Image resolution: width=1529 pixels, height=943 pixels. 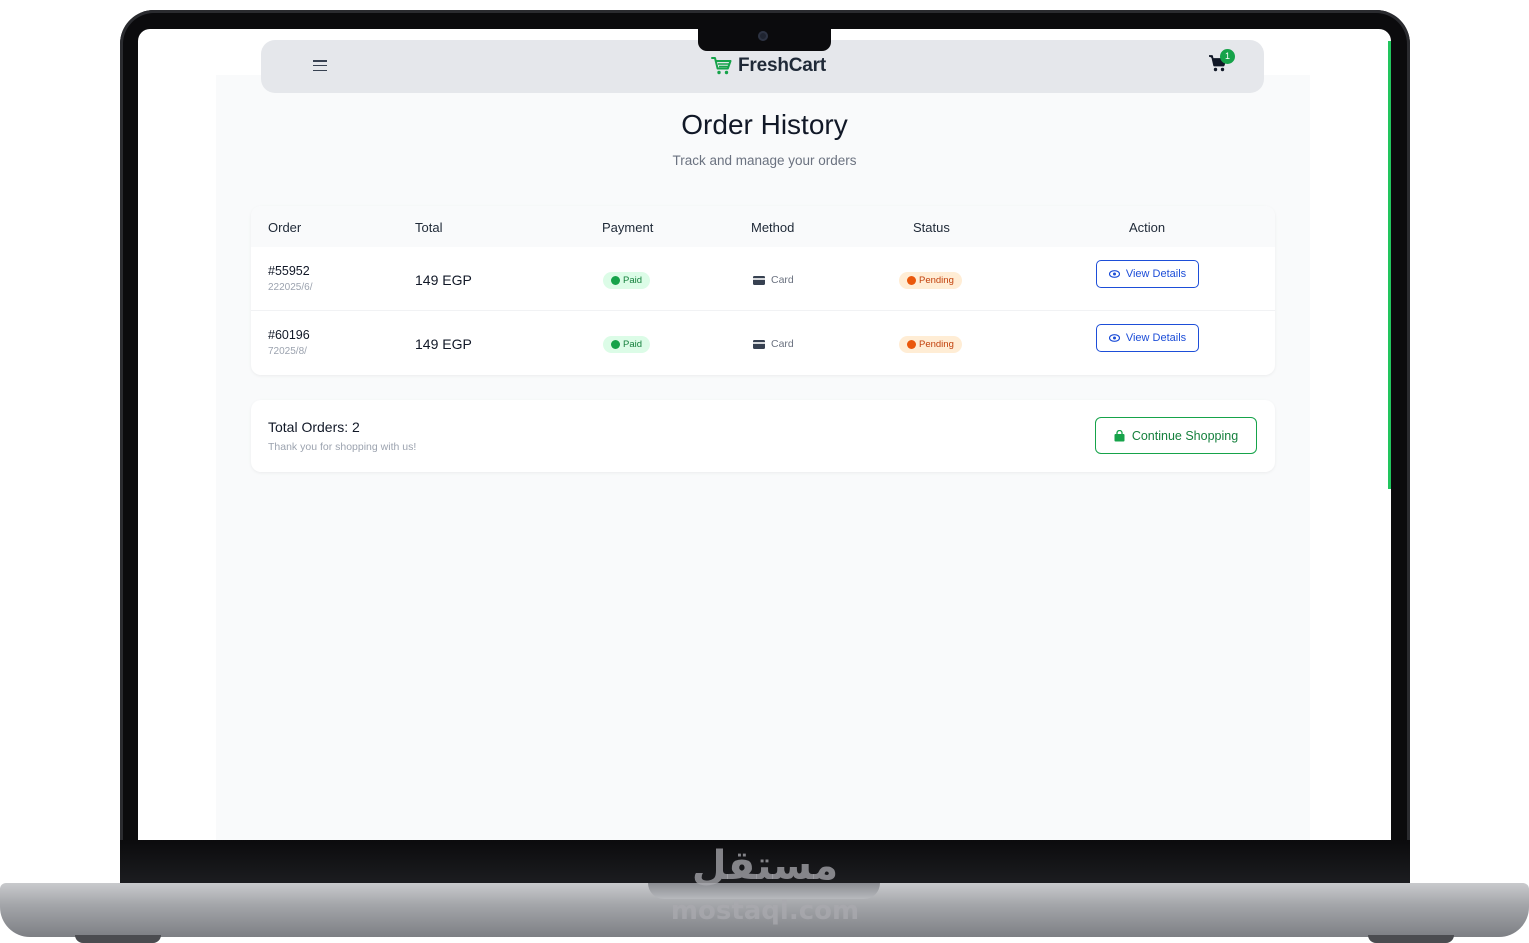 What do you see at coordinates (342, 447) in the screenshot?
I see `thank-you-message: Thank you for shopping with us!` at bounding box center [342, 447].